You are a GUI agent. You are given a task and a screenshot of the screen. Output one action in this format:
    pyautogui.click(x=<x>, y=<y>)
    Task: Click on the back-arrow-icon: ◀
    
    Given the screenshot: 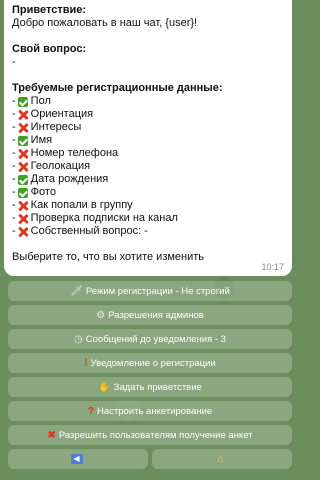 What is the action you would take?
    pyautogui.click(x=76, y=459)
    